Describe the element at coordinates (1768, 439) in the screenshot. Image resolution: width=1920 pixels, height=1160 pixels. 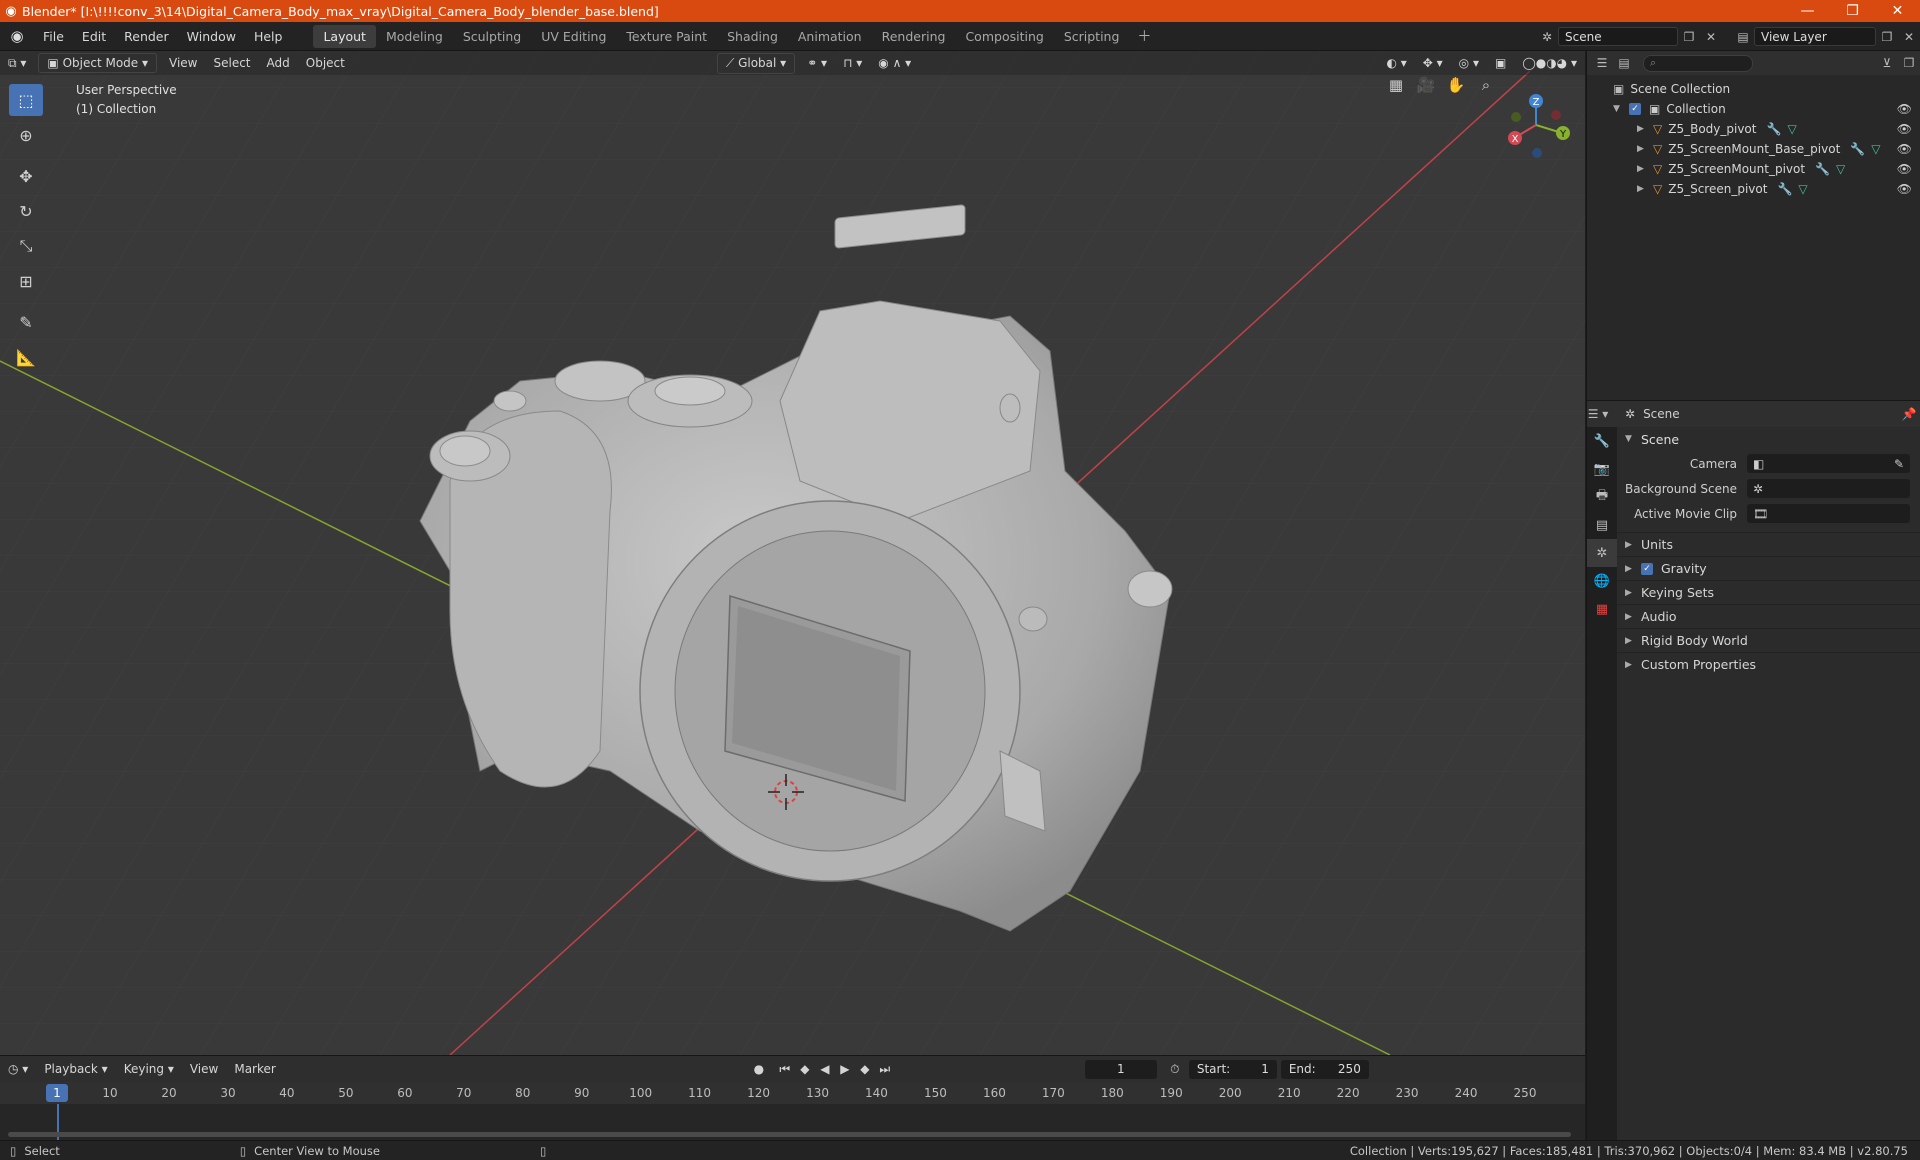
I see `scene-panel-header: ▼ Scene` at that location.